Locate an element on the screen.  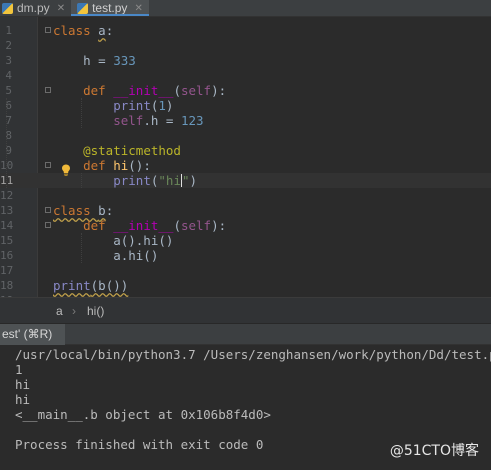
line-number: 3 is located at coordinates (6, 60).